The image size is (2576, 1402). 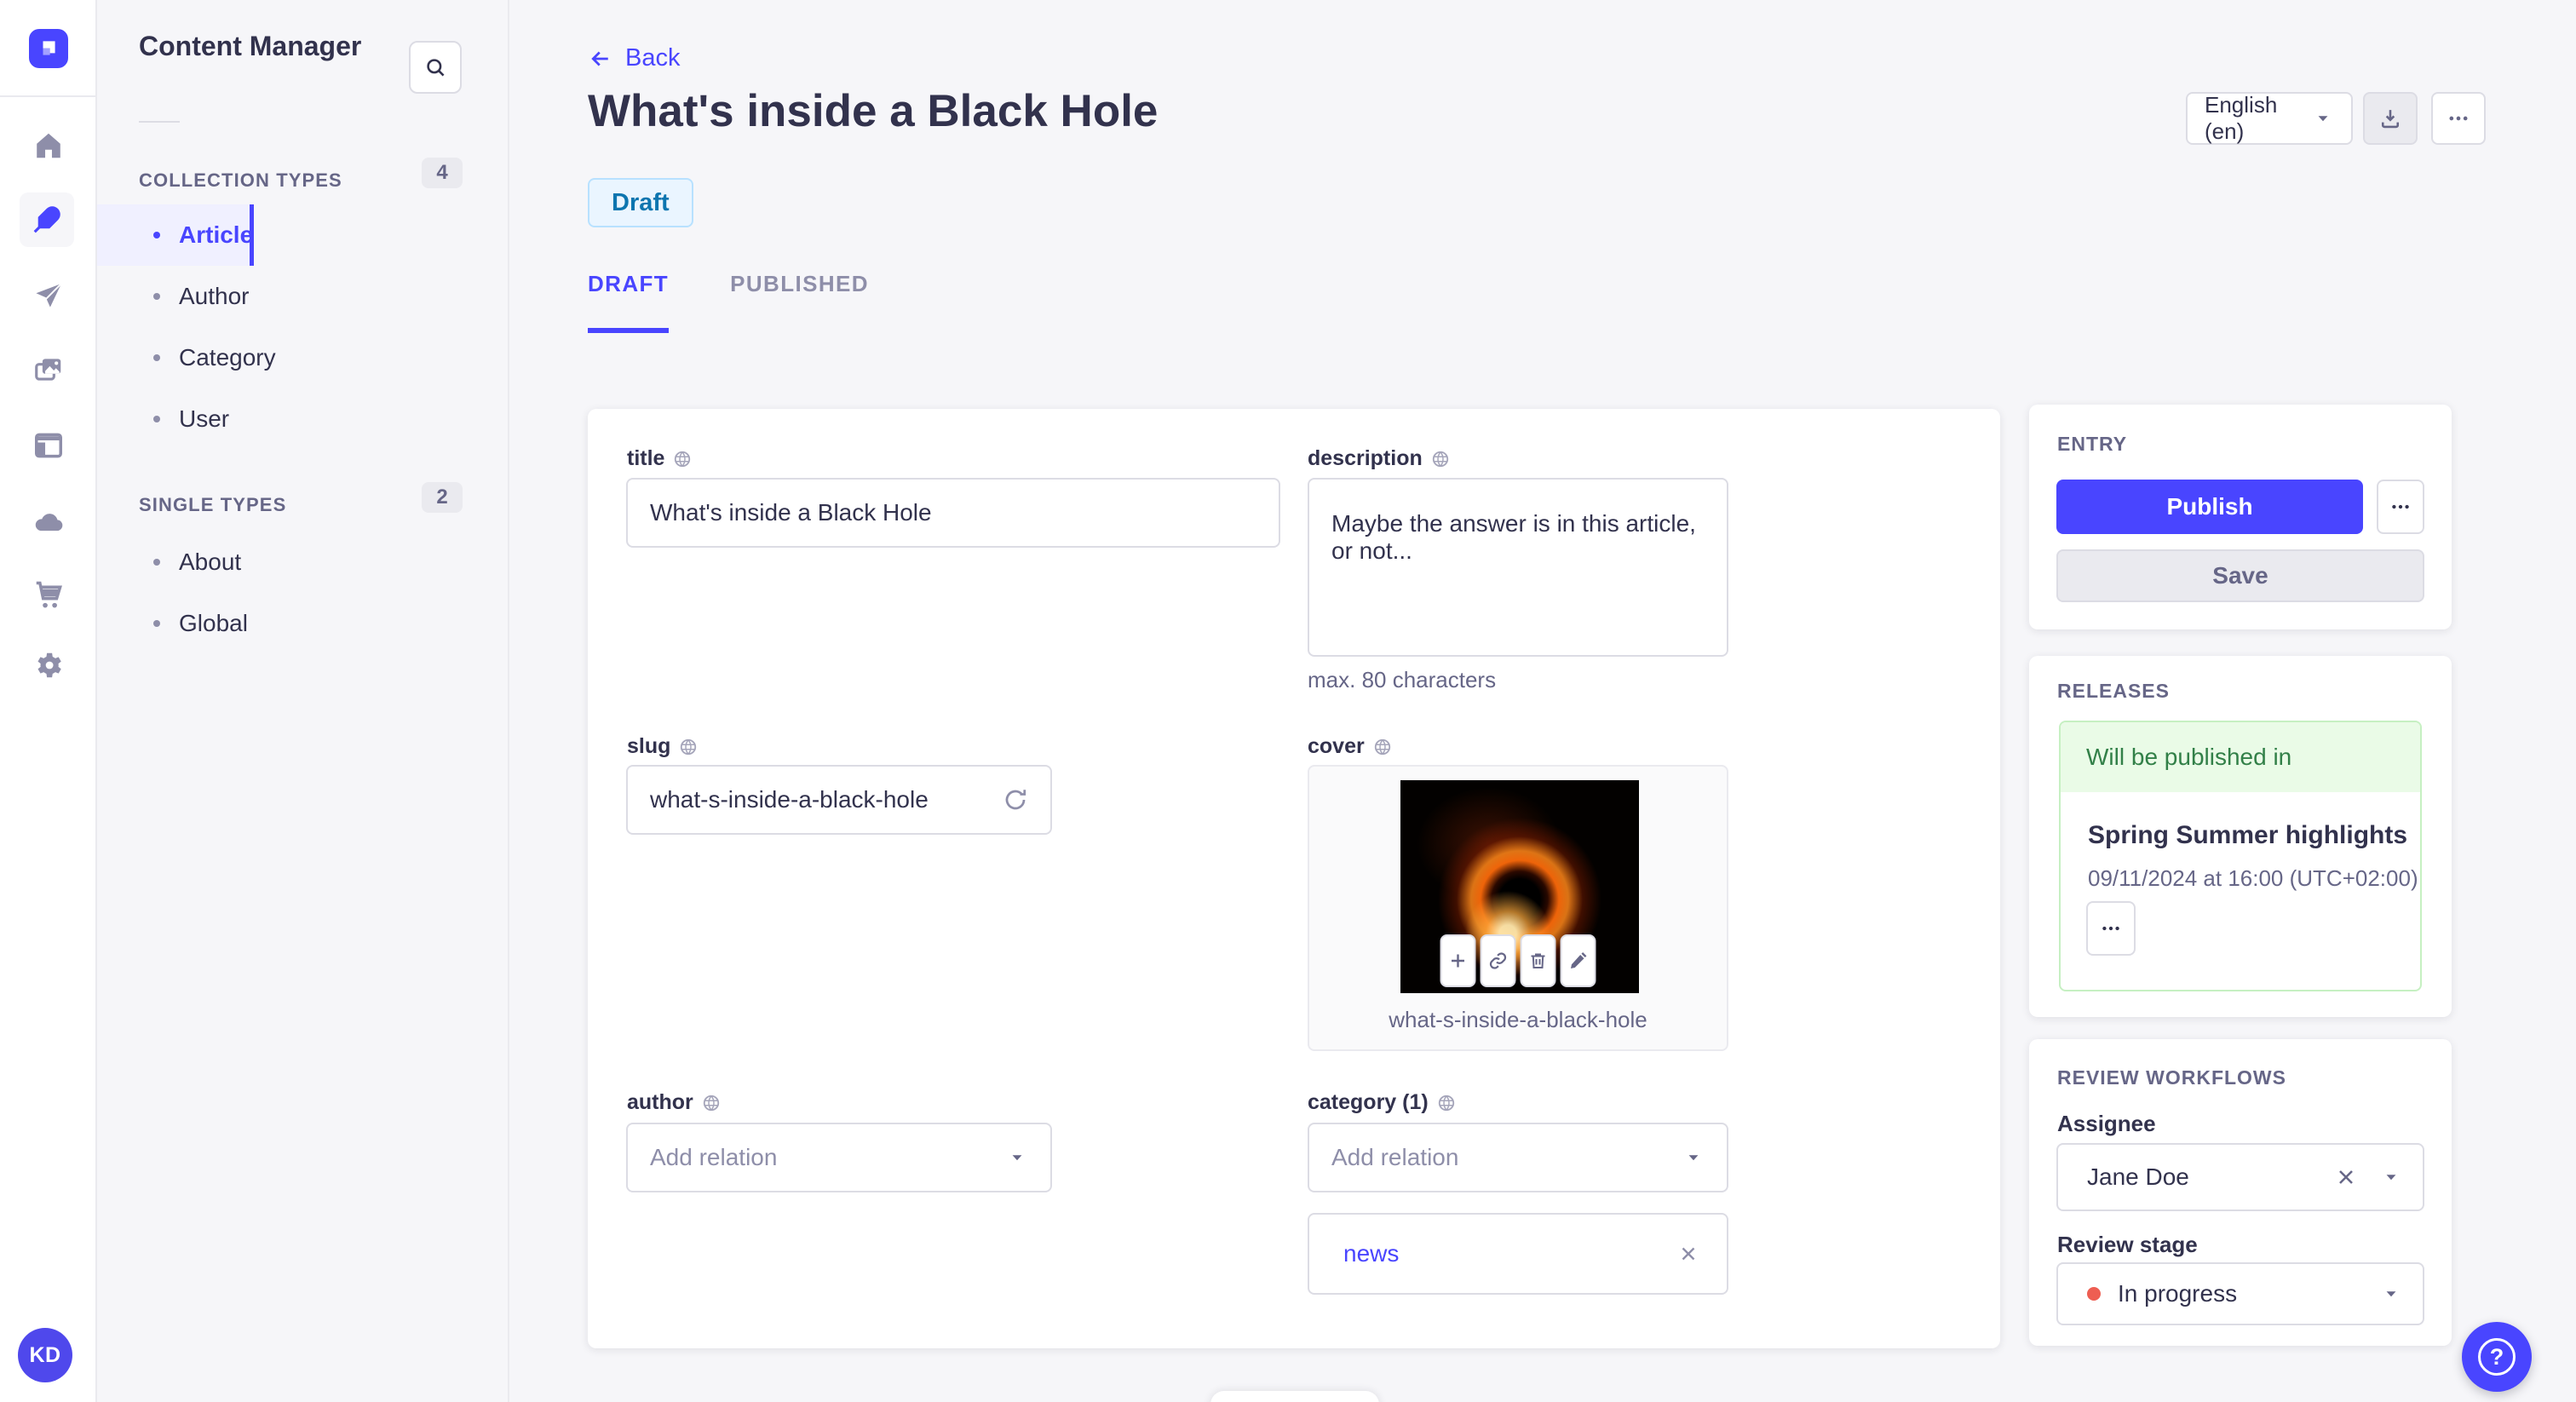 I want to click on send-icon, so click(x=49, y=296).